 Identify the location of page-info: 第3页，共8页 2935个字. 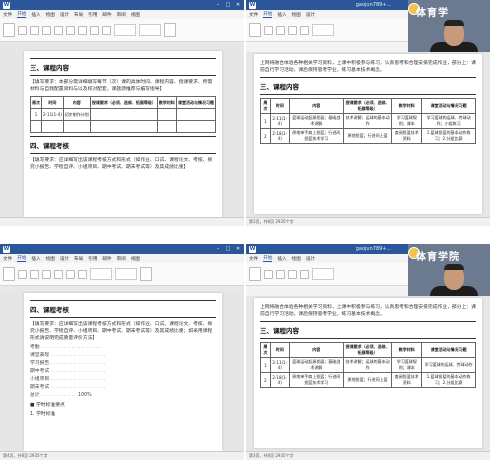
(271, 455).